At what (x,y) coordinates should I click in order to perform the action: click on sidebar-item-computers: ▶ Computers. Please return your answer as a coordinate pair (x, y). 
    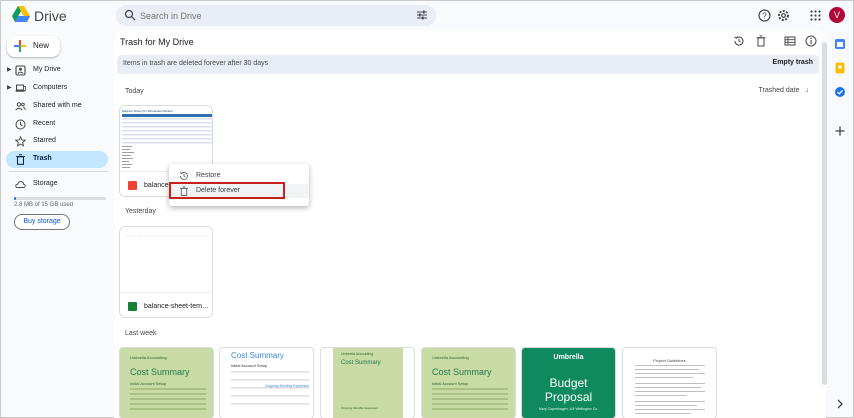
    Looking at the image, I should click on (57, 88).